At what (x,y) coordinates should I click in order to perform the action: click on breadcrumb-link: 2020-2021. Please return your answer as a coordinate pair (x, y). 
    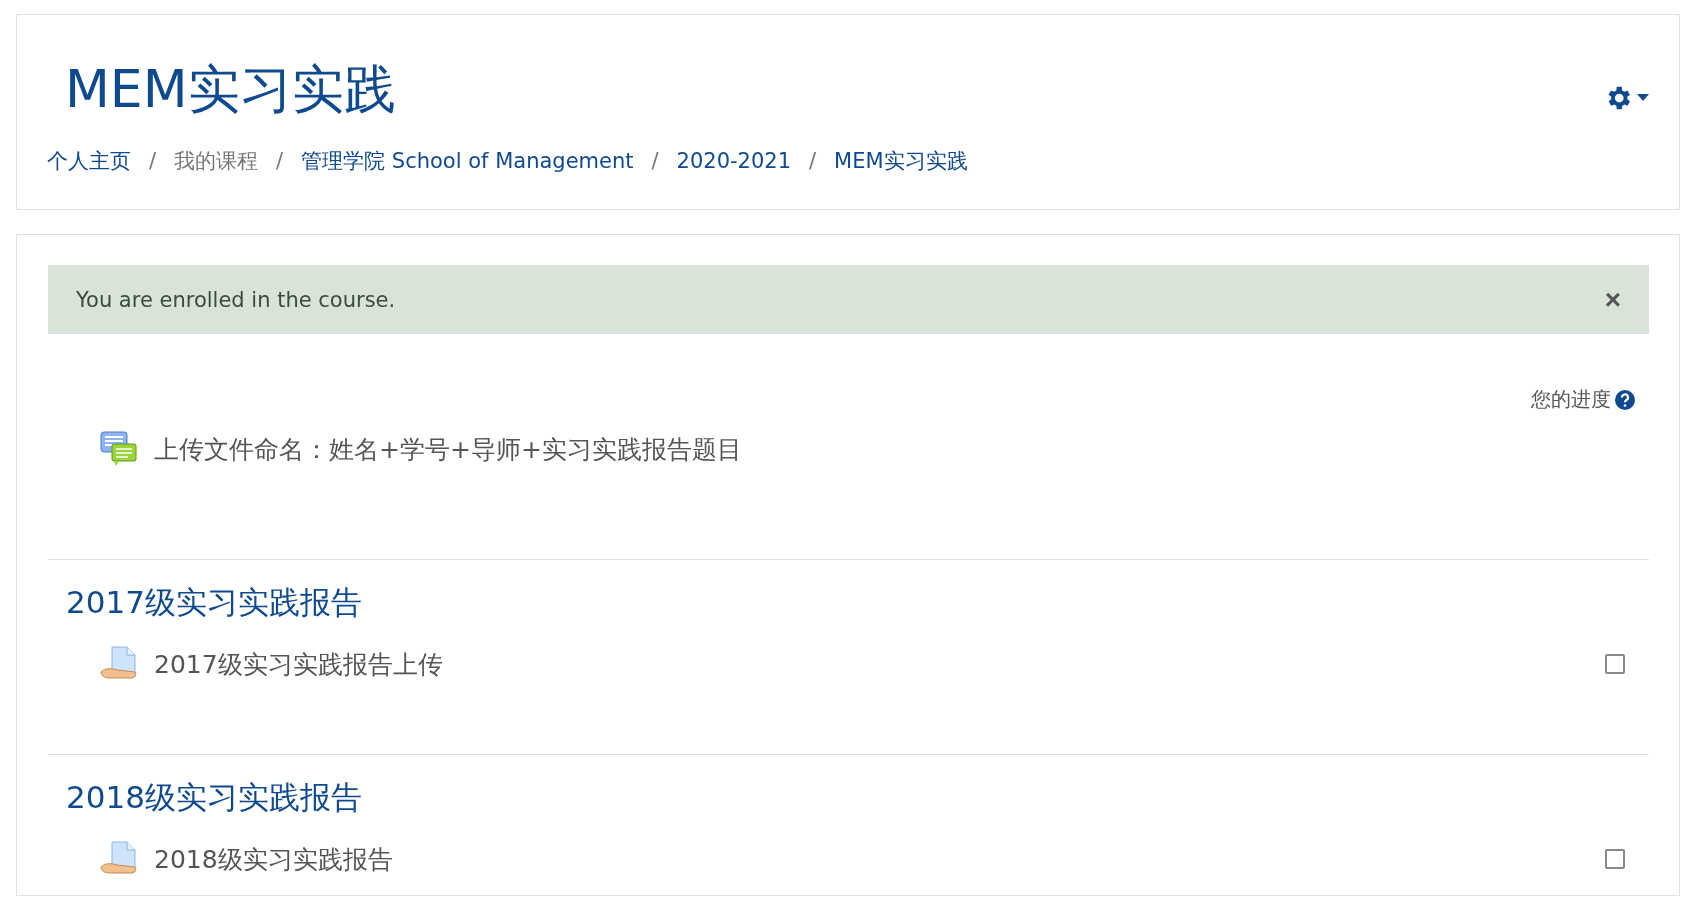
    Looking at the image, I should click on (734, 161).